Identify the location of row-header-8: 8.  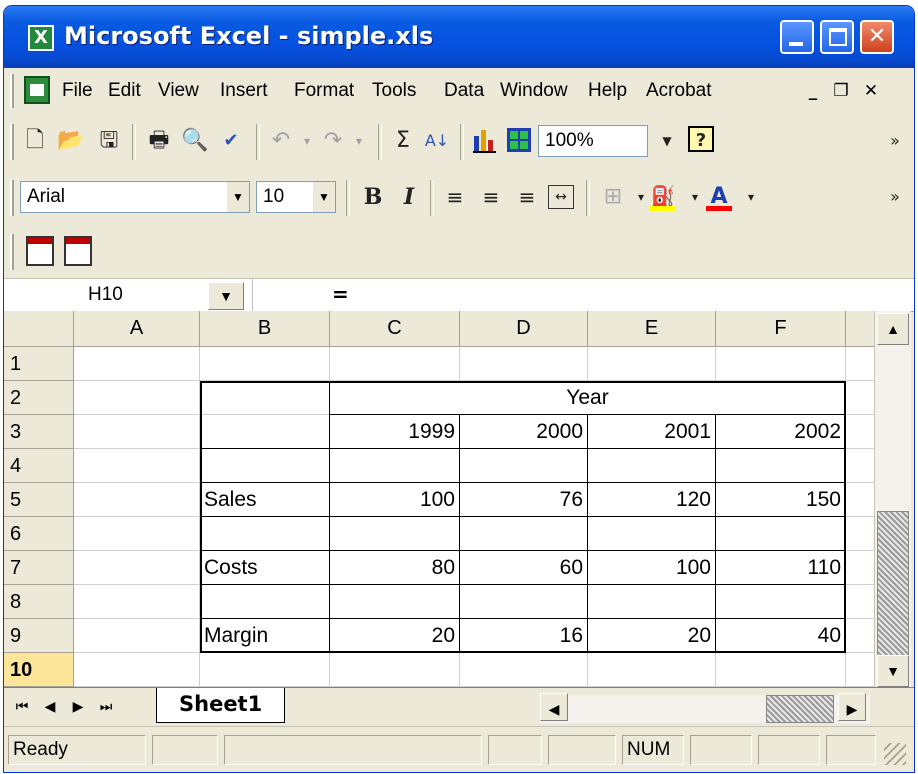
(39, 602).